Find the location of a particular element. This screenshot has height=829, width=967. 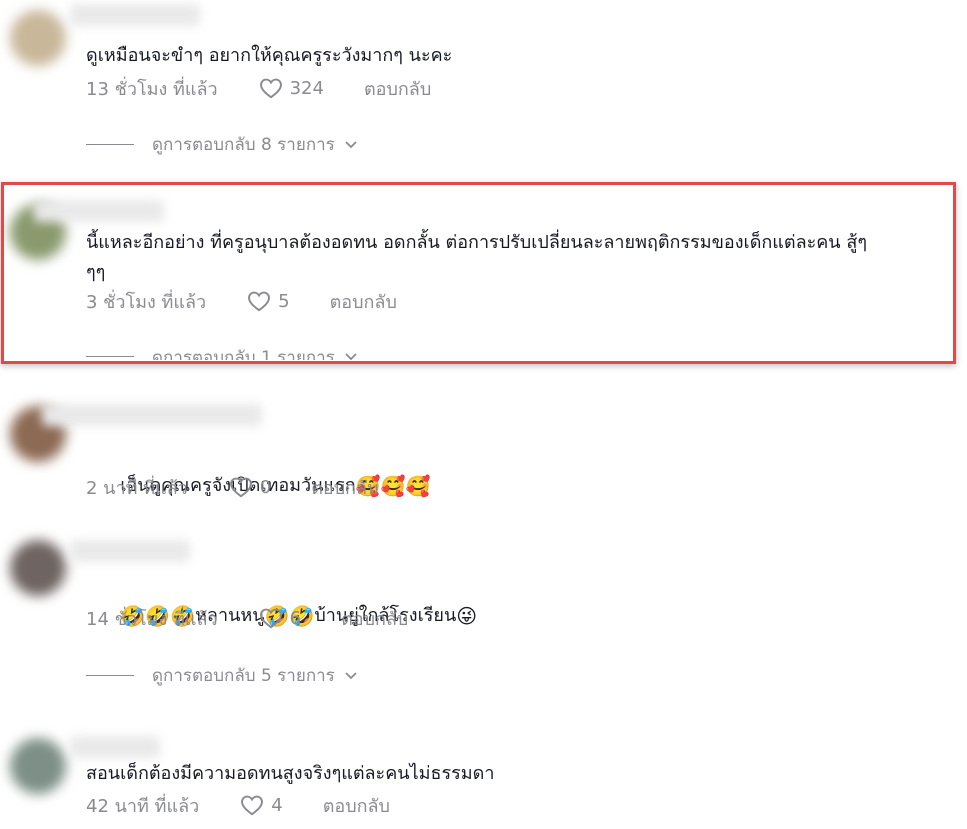

view-replies-label: ดูการตอบกลับ 1 รายการ is located at coordinates (243, 354).